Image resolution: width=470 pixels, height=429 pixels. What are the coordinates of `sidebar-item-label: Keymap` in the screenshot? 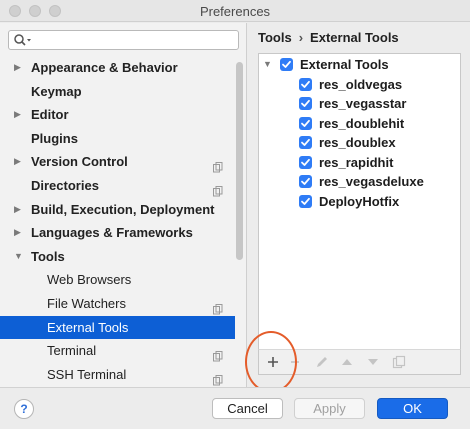 It's located at (56, 91).